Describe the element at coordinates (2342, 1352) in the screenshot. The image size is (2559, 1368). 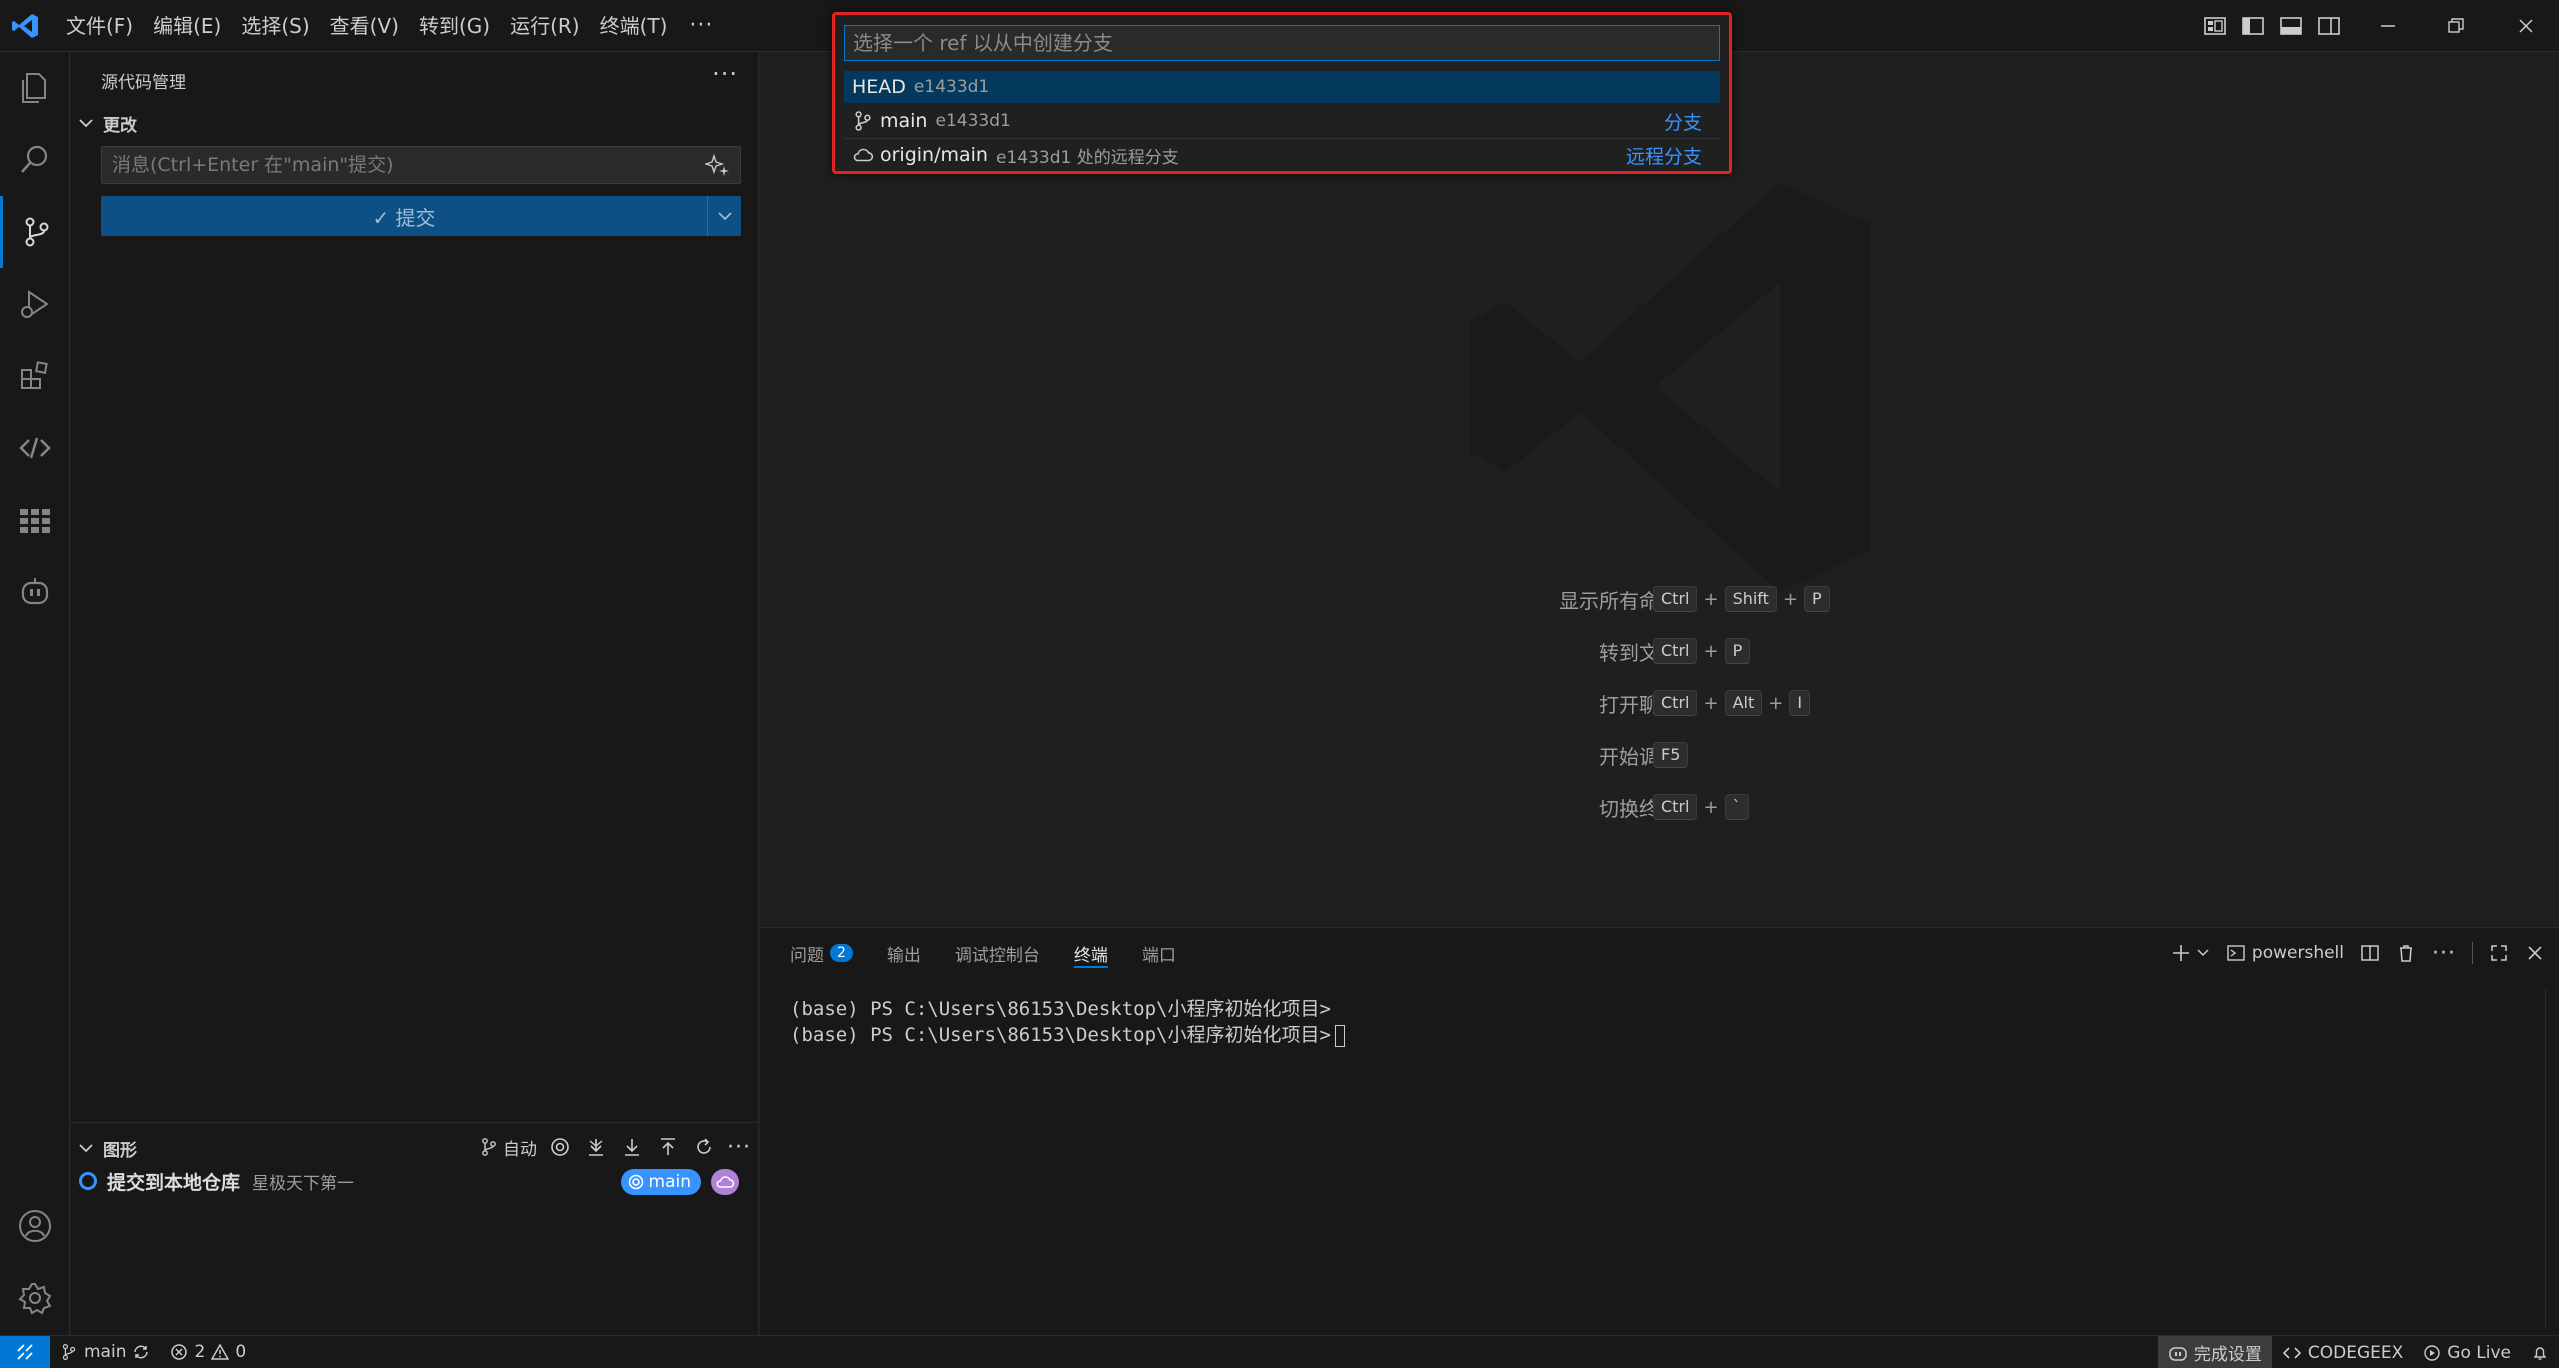
I see `status-codegeex: CODEGEEX` at that location.